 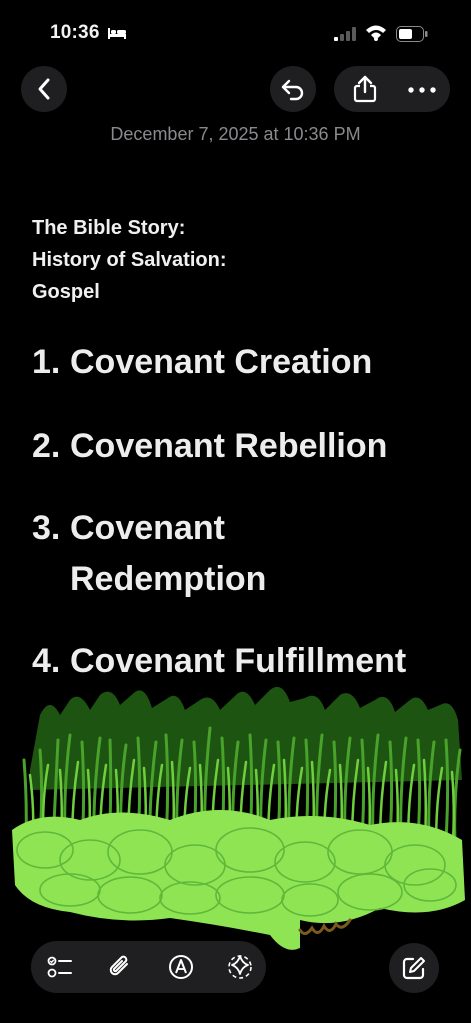 I want to click on battery-icon, so click(x=412, y=34).